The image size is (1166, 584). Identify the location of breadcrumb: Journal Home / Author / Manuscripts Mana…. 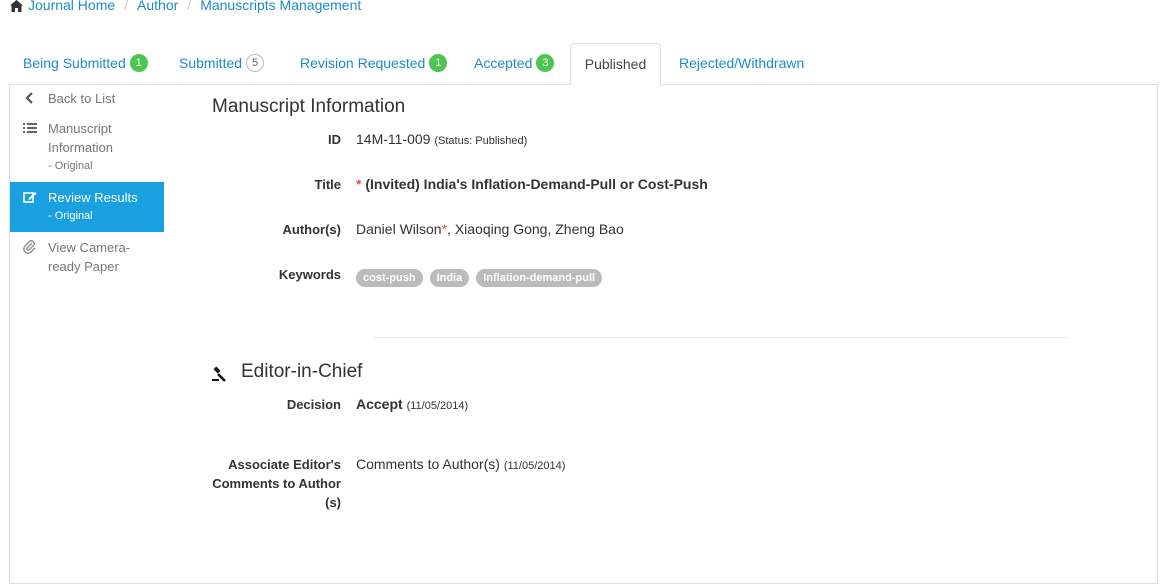
(185, 6).